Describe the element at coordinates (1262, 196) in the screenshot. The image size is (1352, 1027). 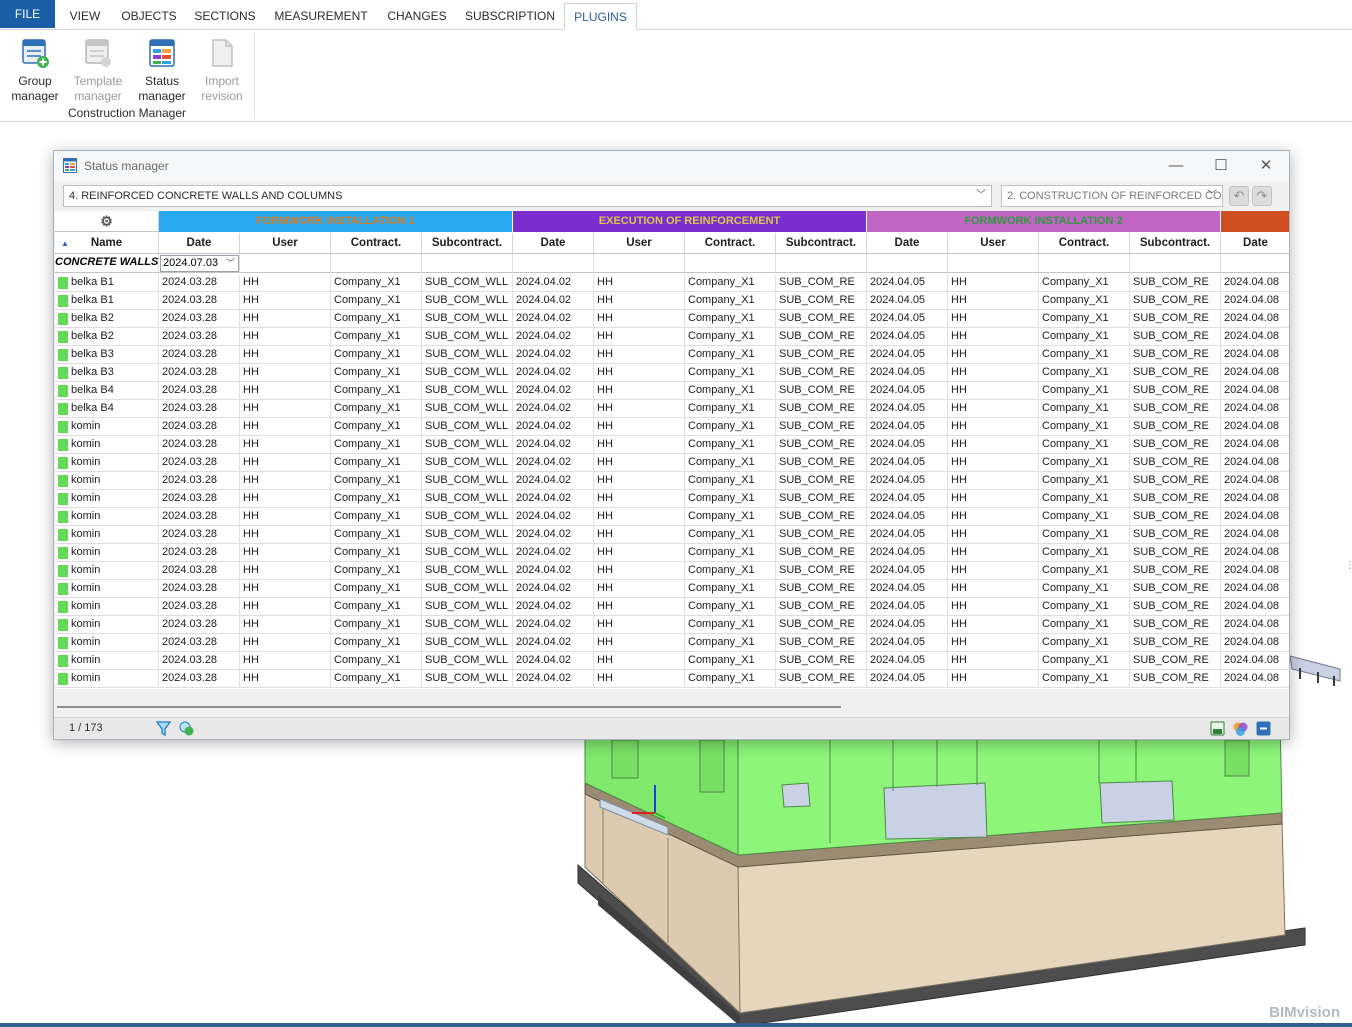
I see `redo-button: ↷` at that location.